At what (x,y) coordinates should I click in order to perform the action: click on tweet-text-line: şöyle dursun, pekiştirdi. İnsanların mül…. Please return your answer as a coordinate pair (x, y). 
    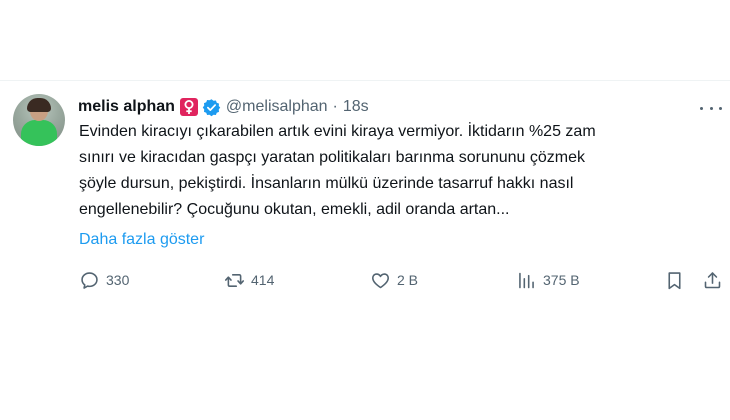
    Looking at the image, I should click on (326, 183).